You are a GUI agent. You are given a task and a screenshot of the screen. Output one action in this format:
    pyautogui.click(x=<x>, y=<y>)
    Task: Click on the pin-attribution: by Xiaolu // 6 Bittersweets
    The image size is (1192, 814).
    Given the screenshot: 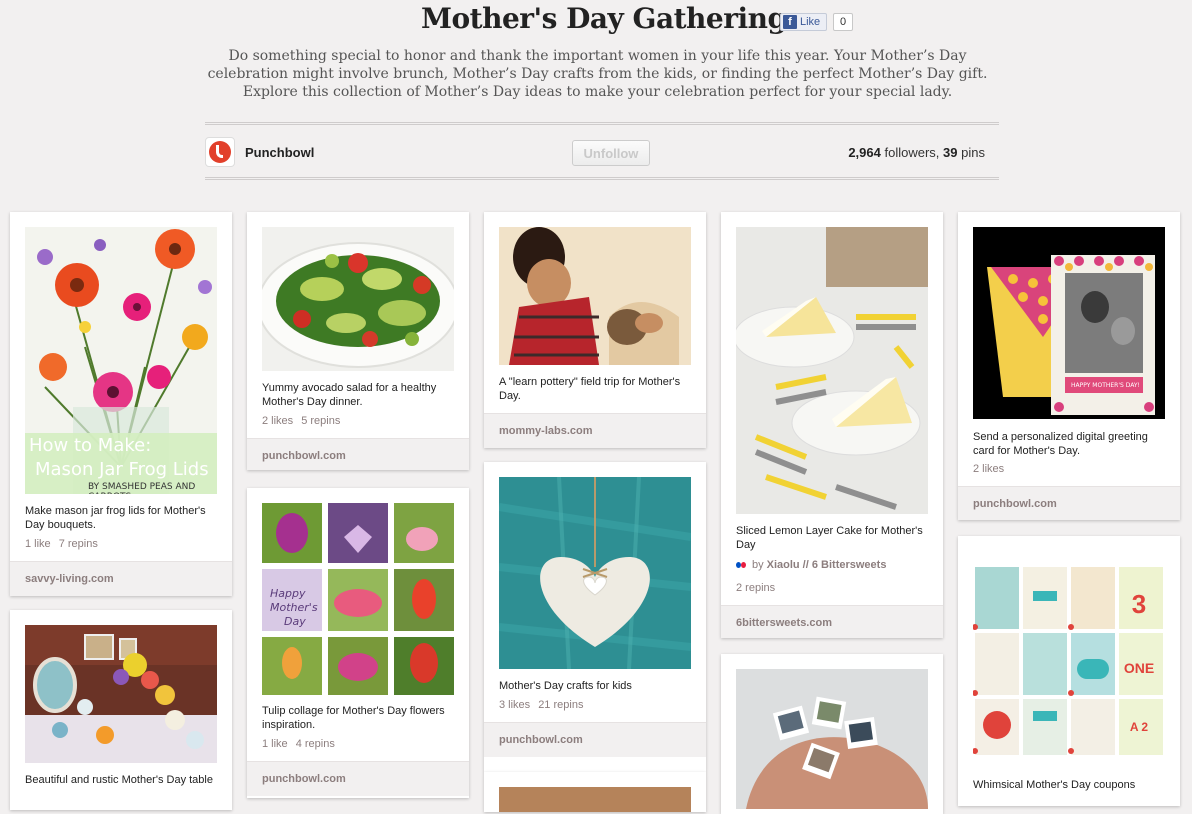 What is the action you would take?
    pyautogui.click(x=811, y=565)
    